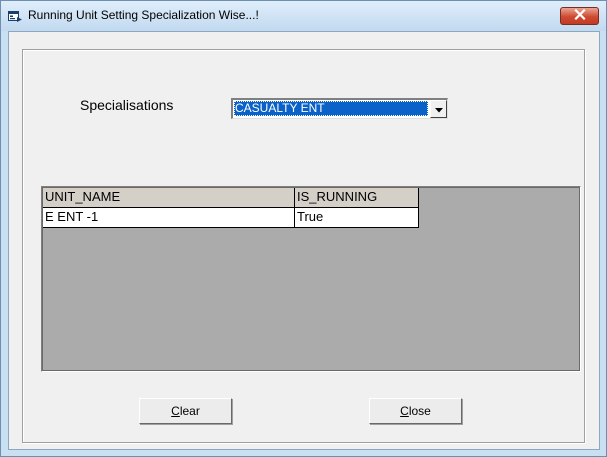 This screenshot has height=457, width=607. I want to click on specialisations-dropdown: CASUALTY ENT, so click(339, 108).